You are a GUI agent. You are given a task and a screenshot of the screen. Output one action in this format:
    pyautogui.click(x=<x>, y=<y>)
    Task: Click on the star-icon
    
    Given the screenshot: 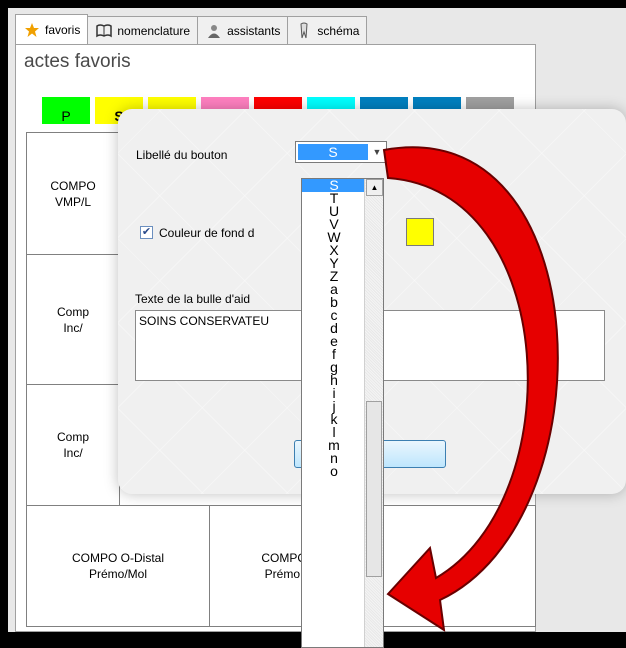 What is the action you would take?
    pyautogui.click(x=32, y=30)
    